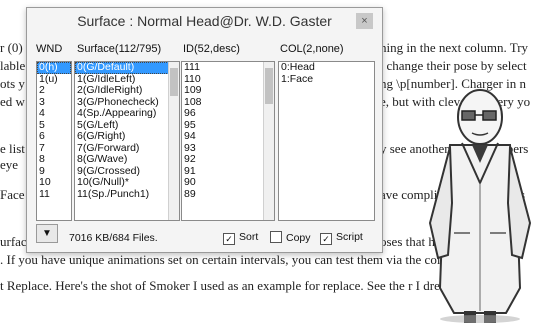 This screenshot has height=323, width=540. What do you see at coordinates (364, 21) in the screenshot?
I see `close-button: ×` at bounding box center [364, 21].